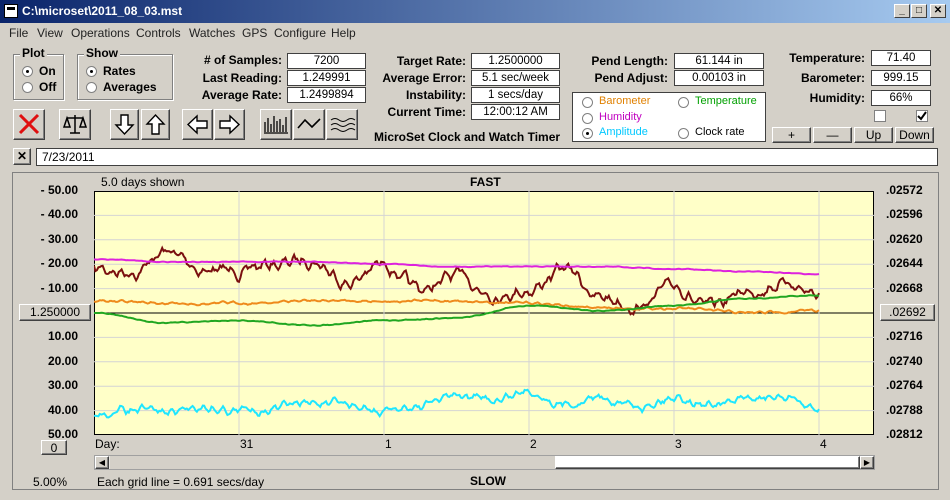 This screenshot has height=500, width=950. I want to click on right-tick-label: .02668, so click(904, 287).